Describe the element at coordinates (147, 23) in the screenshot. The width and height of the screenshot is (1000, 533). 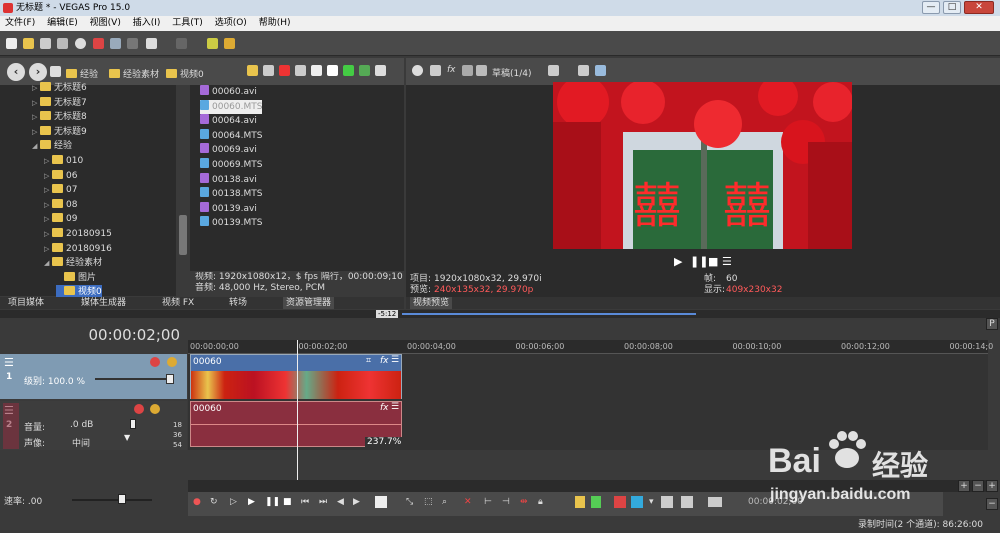
I see `menu-insert: 插入(I)` at that location.